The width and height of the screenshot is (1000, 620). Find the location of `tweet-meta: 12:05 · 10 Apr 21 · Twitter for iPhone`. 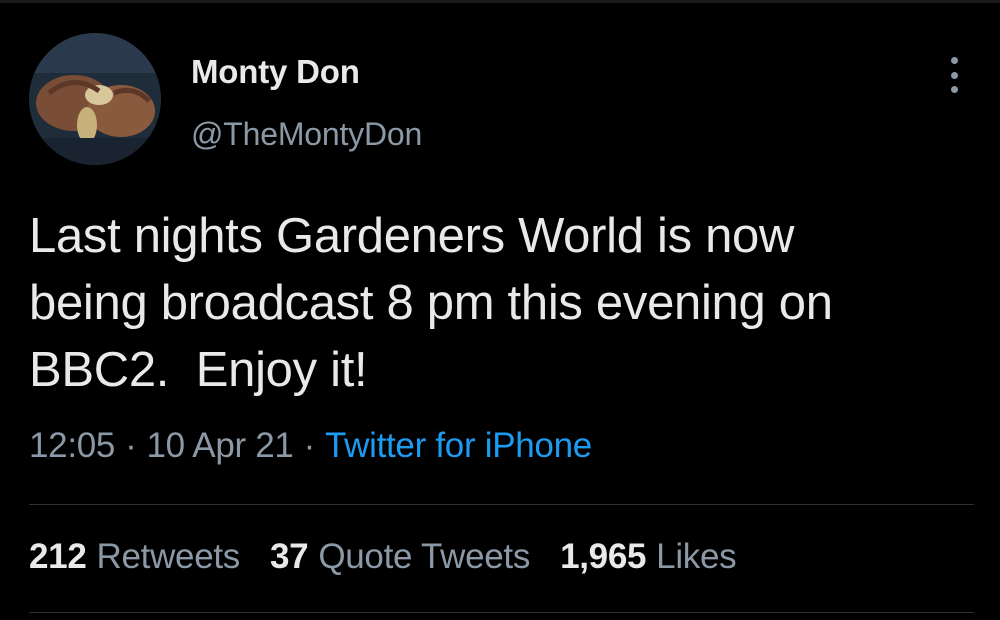

tweet-meta: 12:05 · 10 Apr 21 · Twitter for iPhone is located at coordinates (310, 446).